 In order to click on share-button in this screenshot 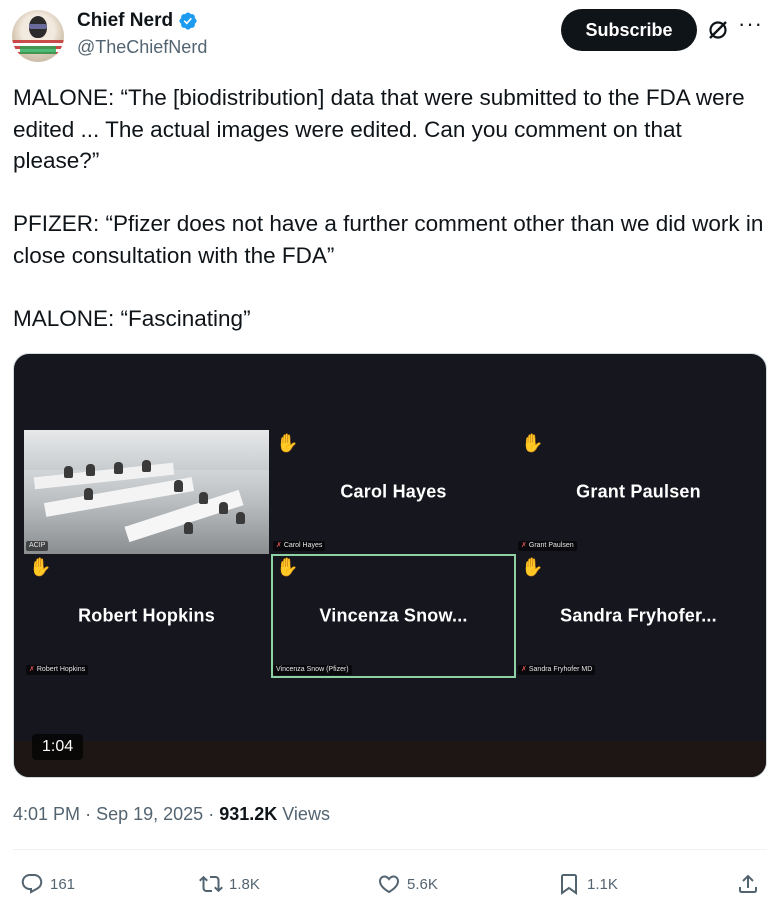, I will do `click(748, 884)`.